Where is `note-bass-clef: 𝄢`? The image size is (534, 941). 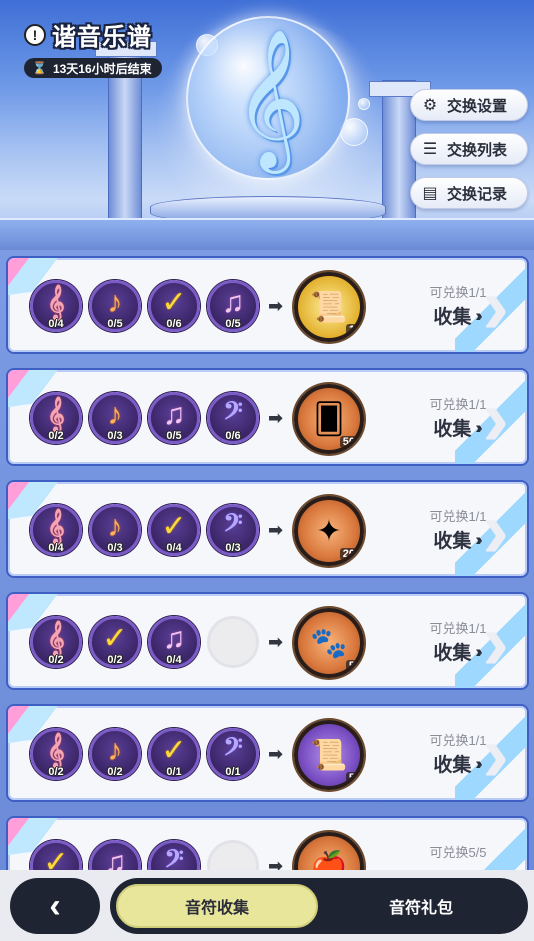 note-bass-clef: 𝄢 is located at coordinates (174, 855).